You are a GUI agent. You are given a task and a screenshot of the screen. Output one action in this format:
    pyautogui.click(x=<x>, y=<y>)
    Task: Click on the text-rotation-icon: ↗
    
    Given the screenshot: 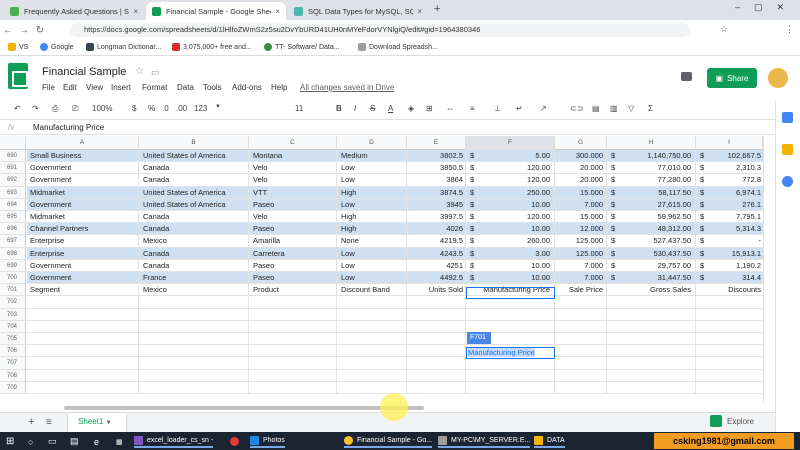 What is the action you would take?
    pyautogui.click(x=543, y=108)
    